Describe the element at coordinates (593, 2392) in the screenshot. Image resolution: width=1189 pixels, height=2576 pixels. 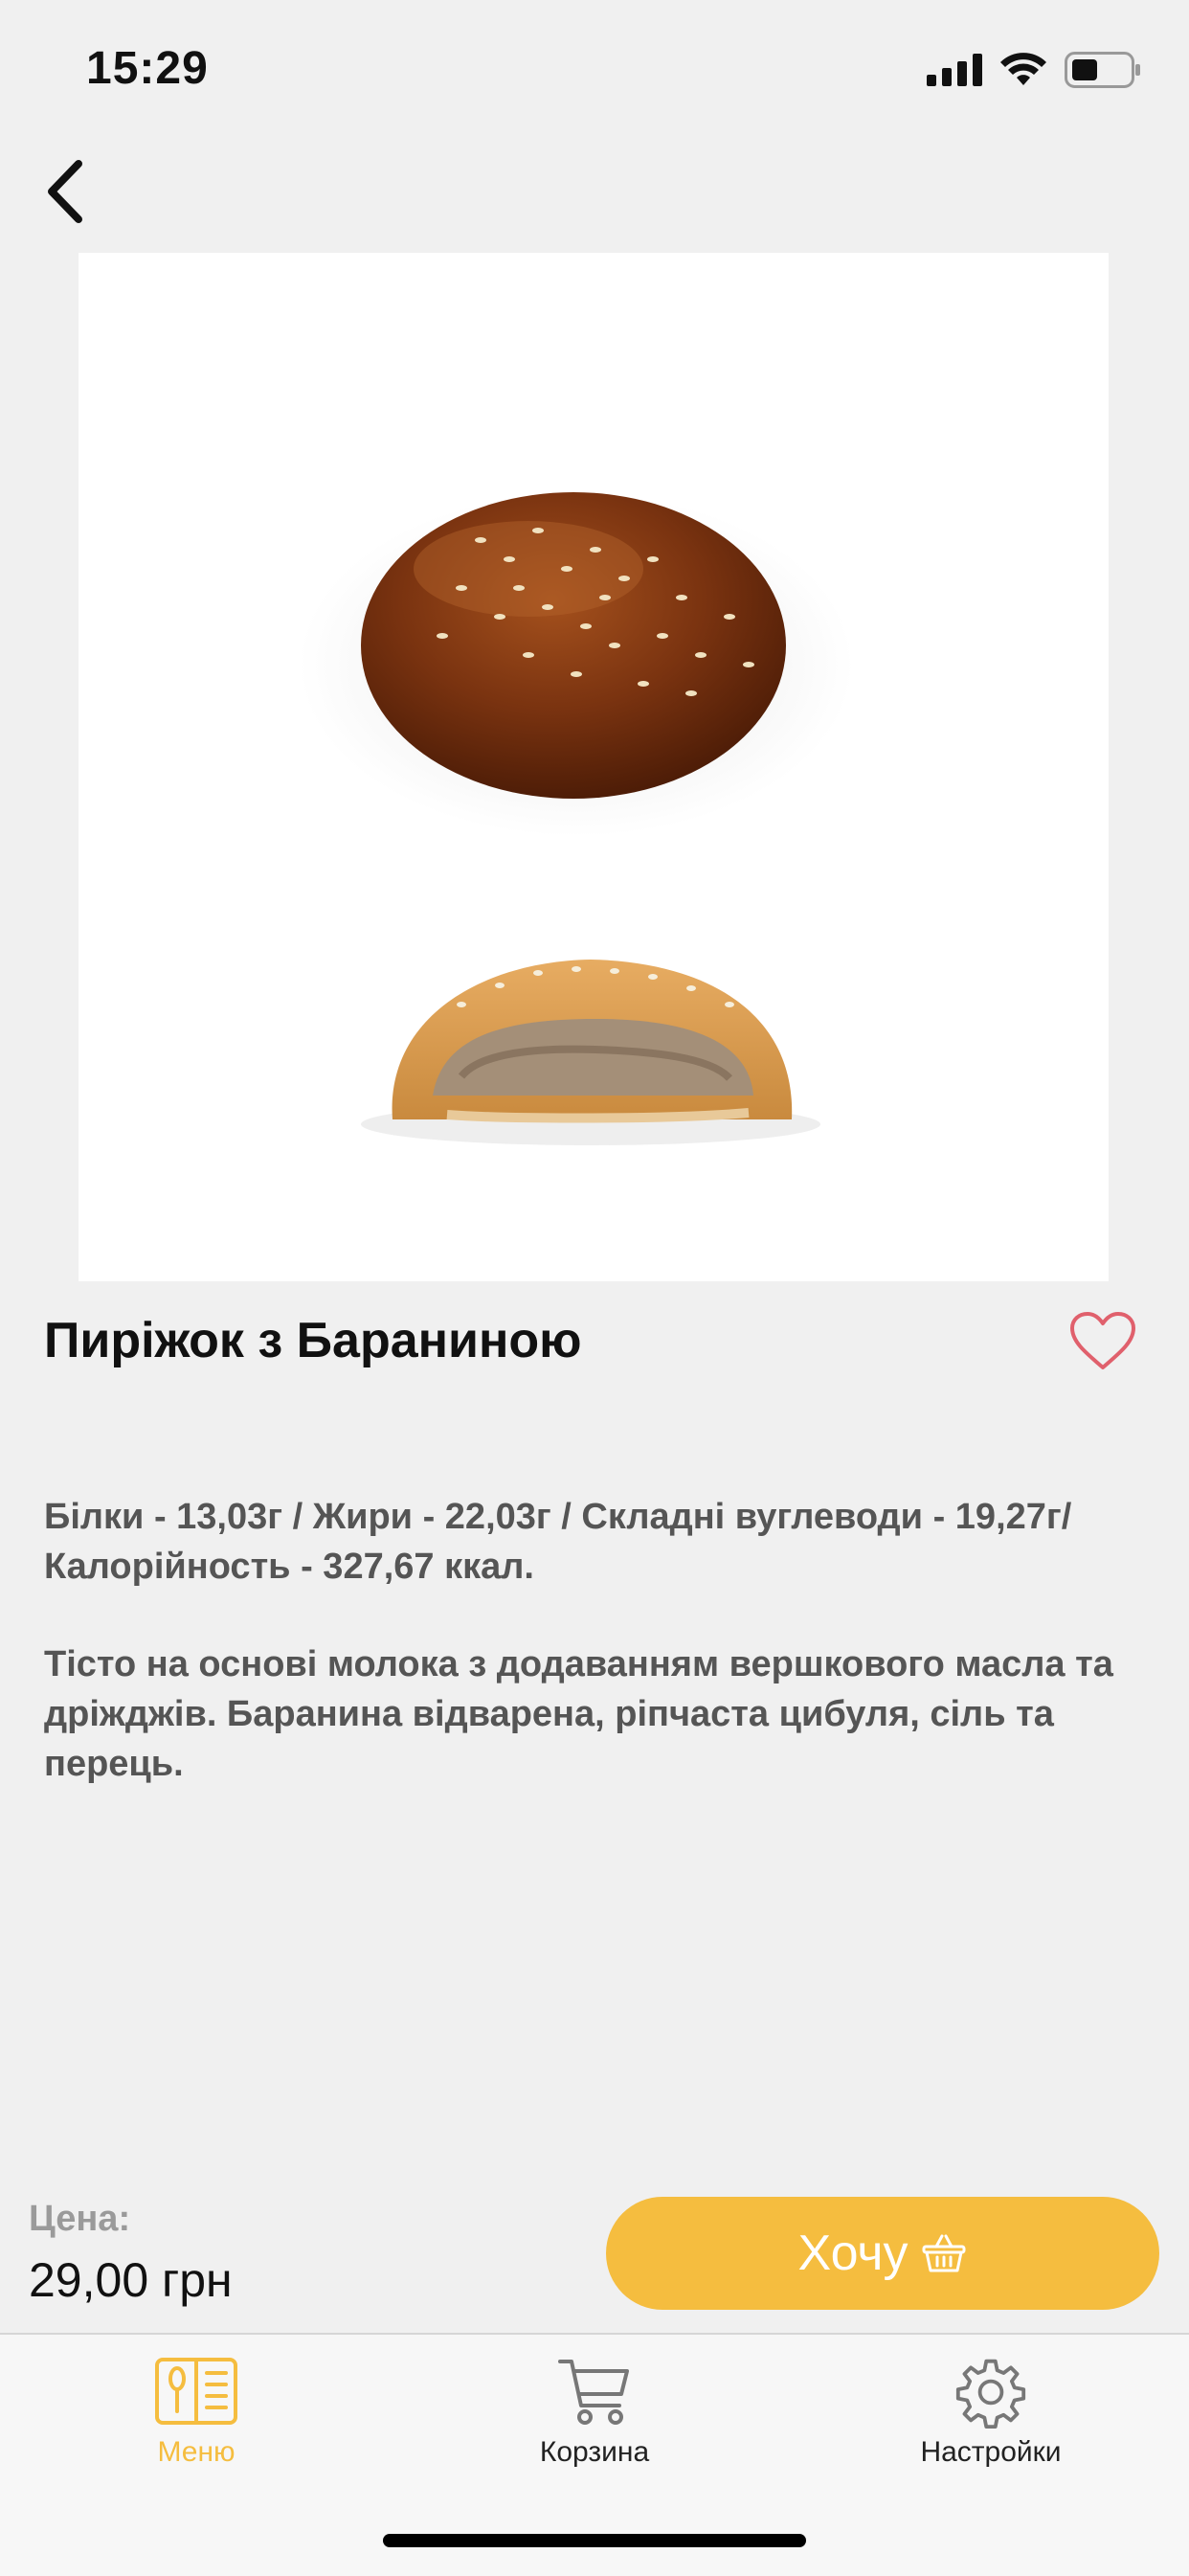
I see `cart-icon` at that location.